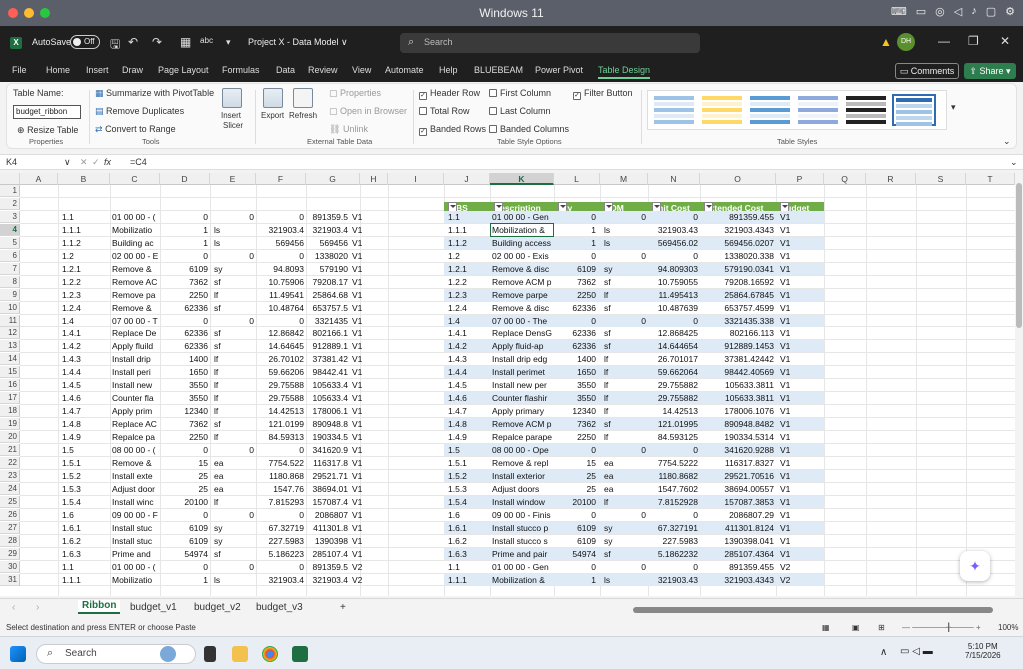 Image resolution: width=1023 pixels, height=669 pixels. I want to click on minimize-icon: —, so click(944, 41).